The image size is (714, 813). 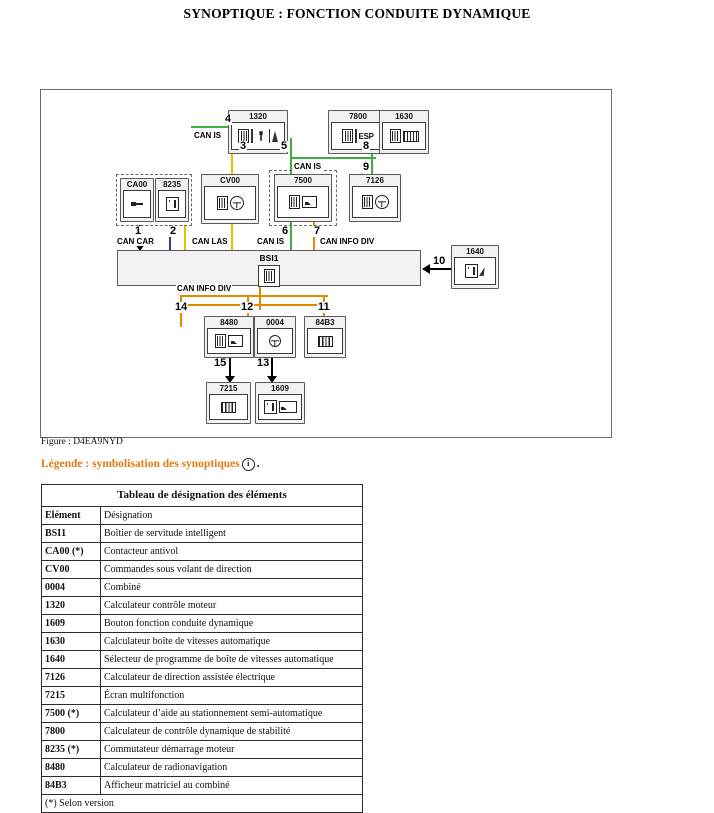 I want to click on element-designation: Afficheur matriciel au combiné, so click(x=231, y=785).